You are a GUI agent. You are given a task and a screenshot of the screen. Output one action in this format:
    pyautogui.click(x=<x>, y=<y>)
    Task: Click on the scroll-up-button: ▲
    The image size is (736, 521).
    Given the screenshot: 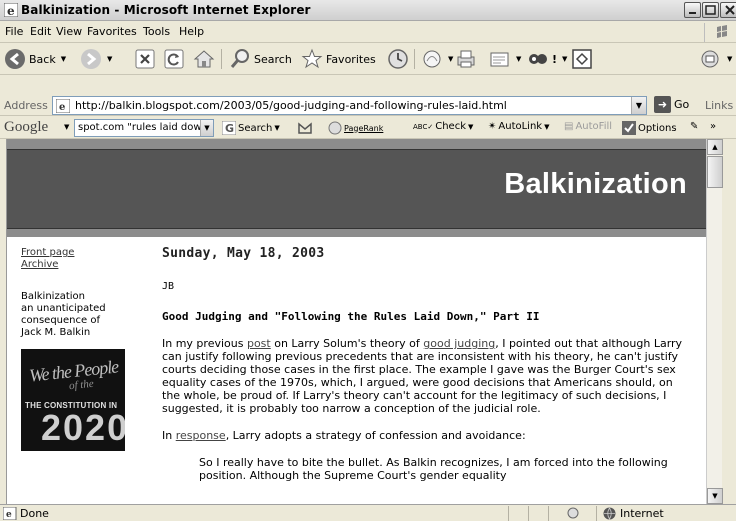 What is the action you would take?
    pyautogui.click(x=715, y=147)
    